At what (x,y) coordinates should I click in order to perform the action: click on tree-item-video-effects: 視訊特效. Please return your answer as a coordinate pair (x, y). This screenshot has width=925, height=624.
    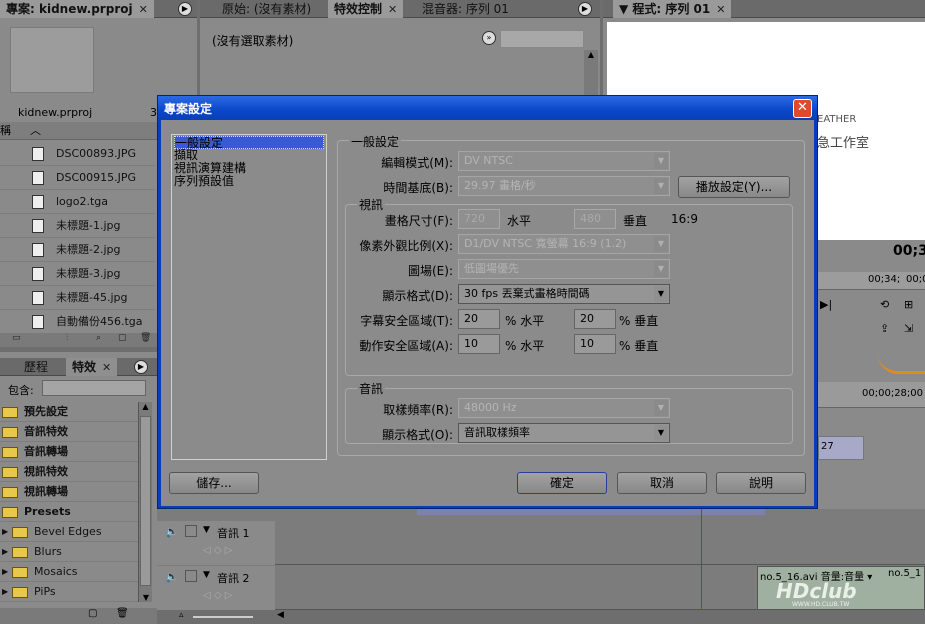
    Looking at the image, I should click on (69, 472).